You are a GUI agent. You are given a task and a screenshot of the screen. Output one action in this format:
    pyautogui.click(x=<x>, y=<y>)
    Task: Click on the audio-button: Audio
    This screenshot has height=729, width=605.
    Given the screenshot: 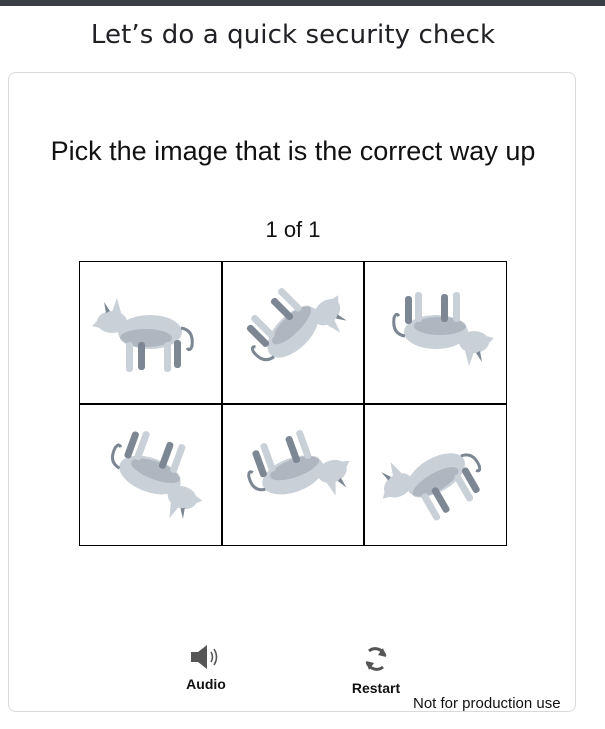 What is the action you would take?
    pyautogui.click(x=206, y=667)
    